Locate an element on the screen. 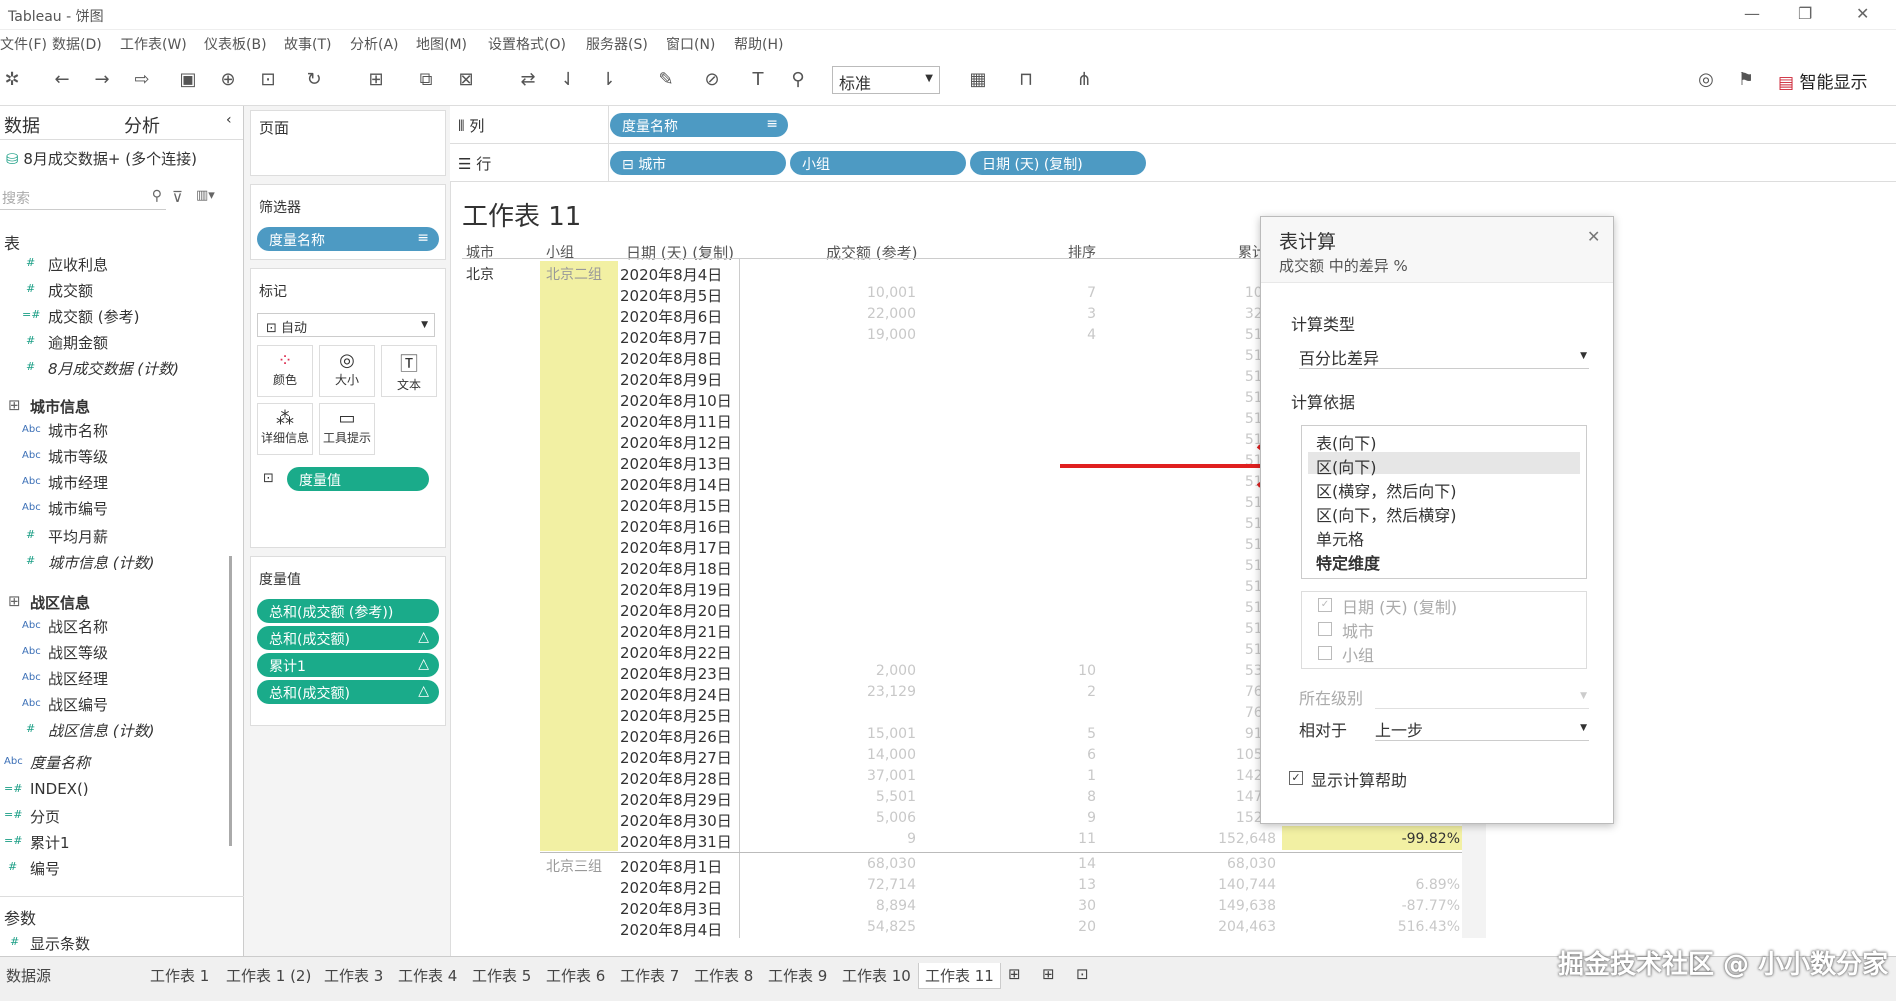 The height and width of the screenshot is (1001, 1896). new-sheet-icon: ⊞ is located at coordinates (376, 80).